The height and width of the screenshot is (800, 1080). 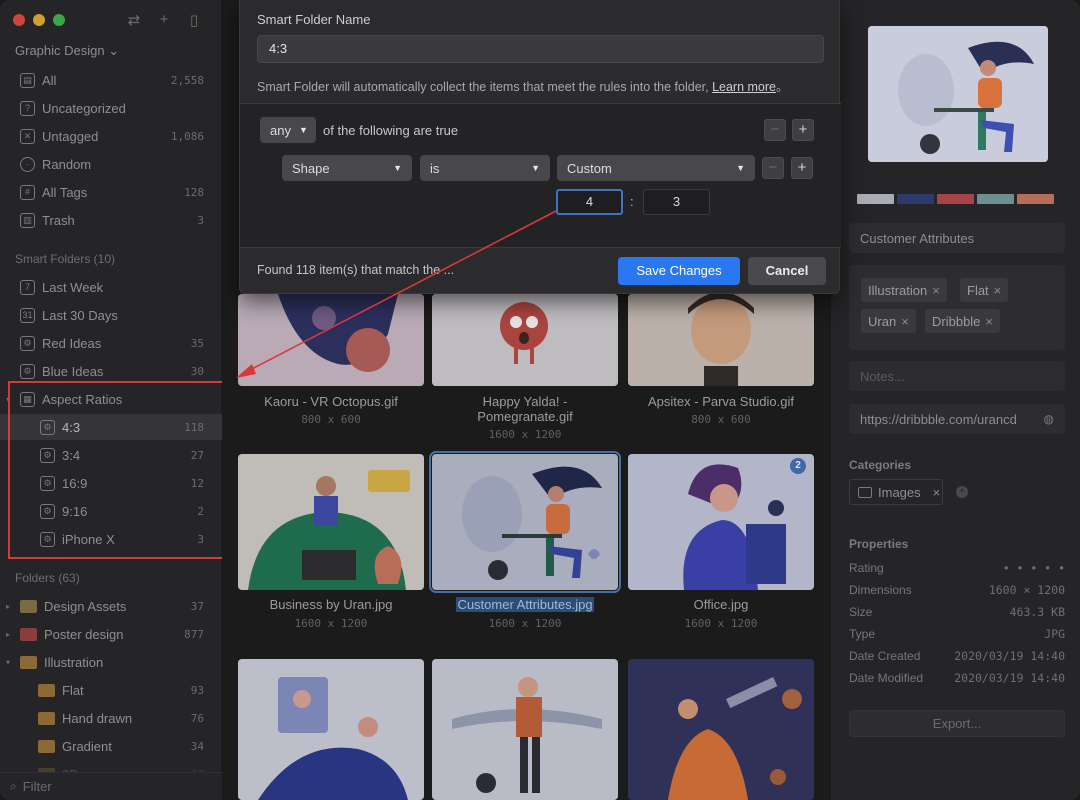 What do you see at coordinates (744, 87) in the screenshot?
I see `learn-more-link: Learn more` at bounding box center [744, 87].